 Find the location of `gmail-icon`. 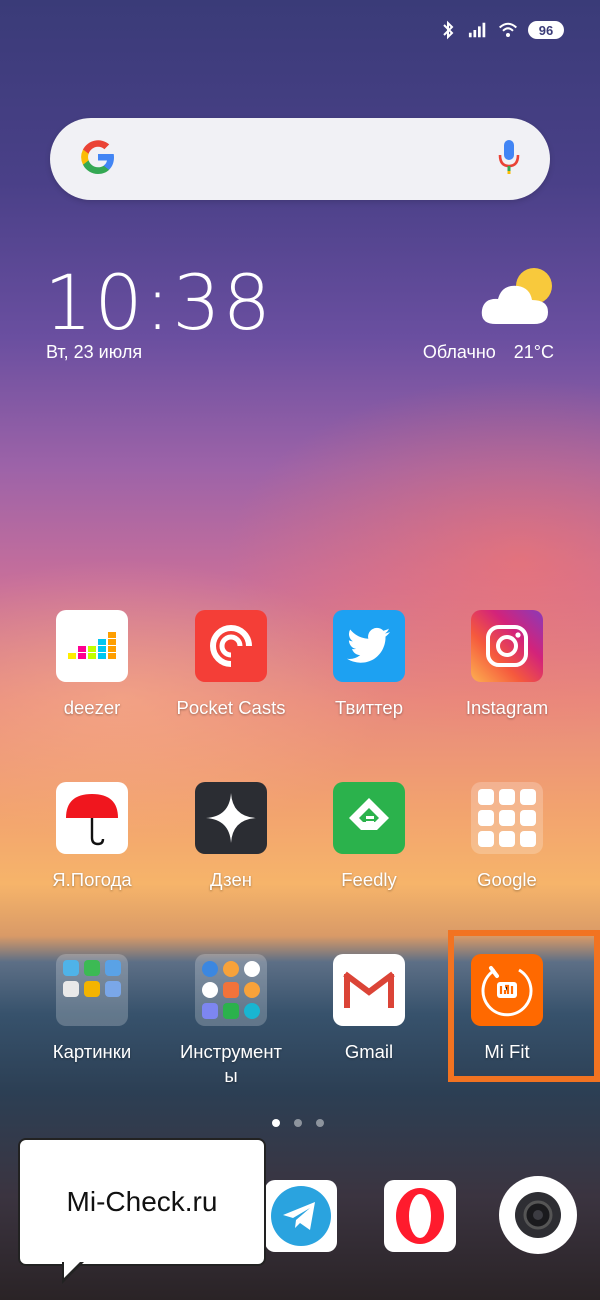

gmail-icon is located at coordinates (369, 990).